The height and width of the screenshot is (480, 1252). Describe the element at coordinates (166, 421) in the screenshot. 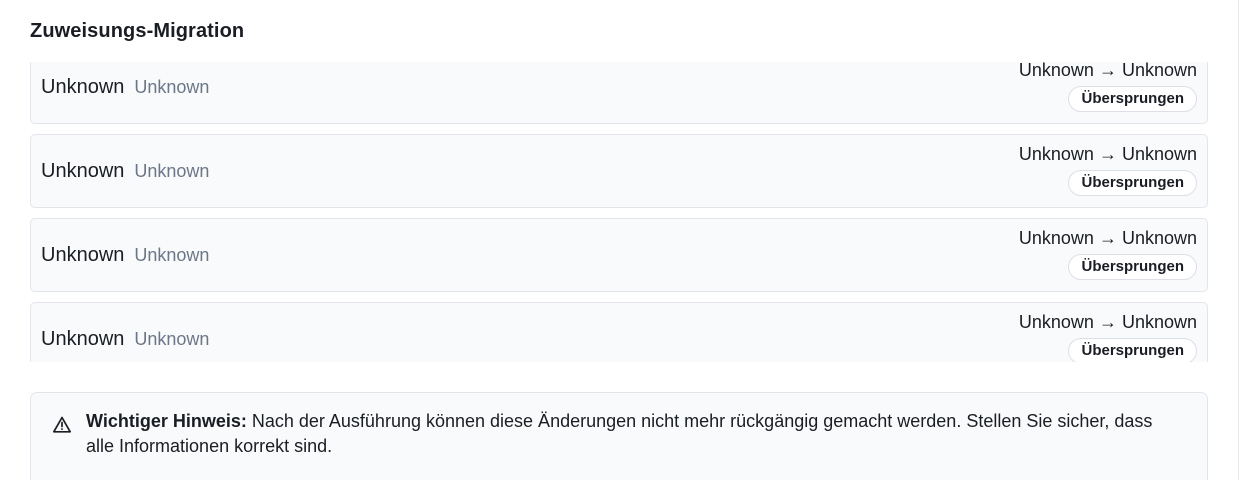

I see `notice-label: Wichtiger Hinweis:` at that location.